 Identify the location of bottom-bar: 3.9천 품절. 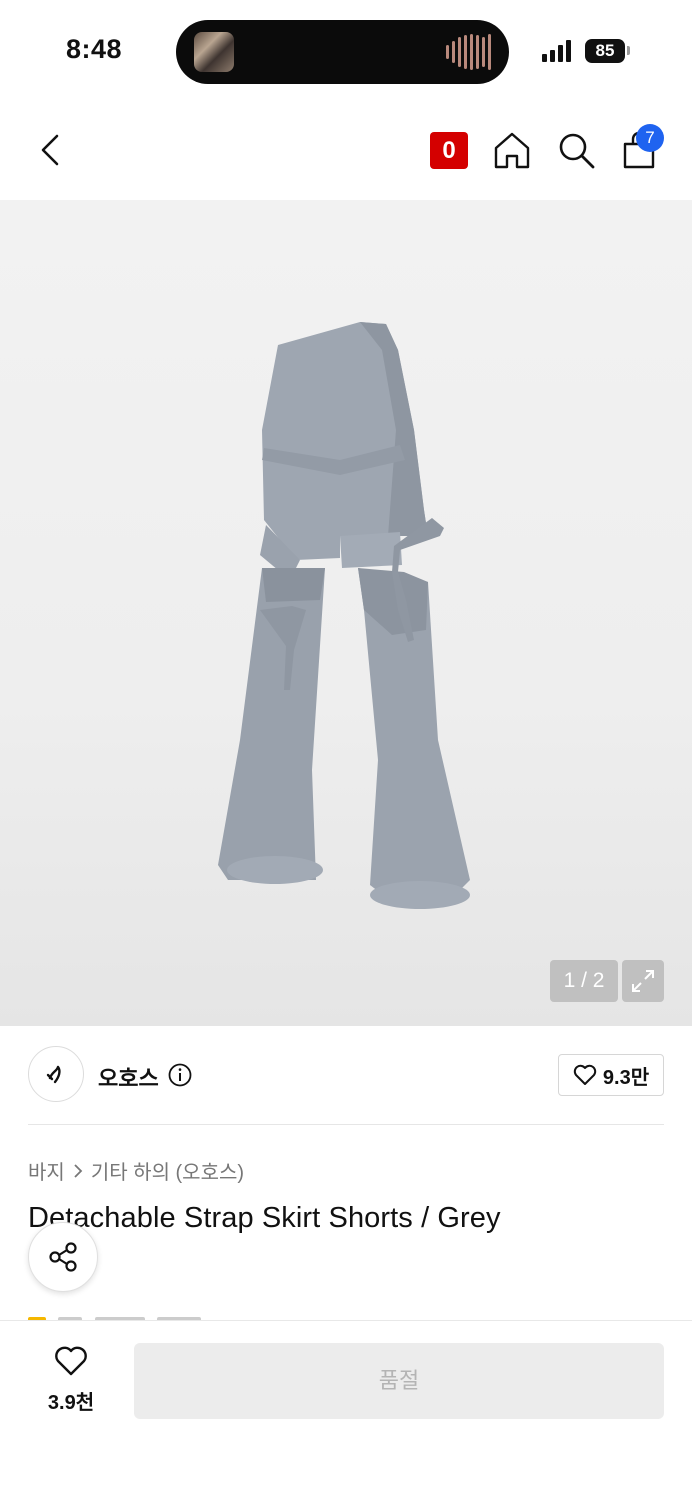
(346, 1410).